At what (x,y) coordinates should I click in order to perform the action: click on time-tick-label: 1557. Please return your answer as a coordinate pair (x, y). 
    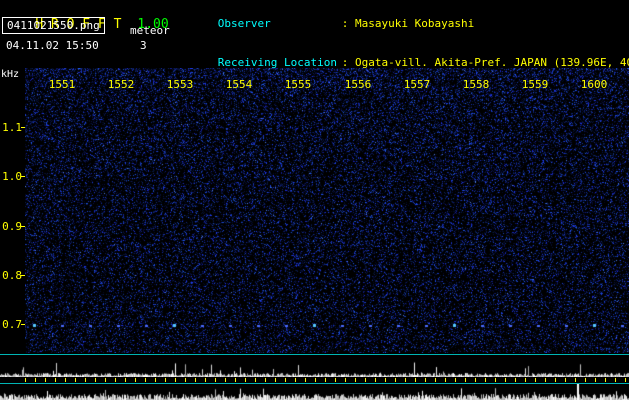
    Looking at the image, I should click on (417, 84).